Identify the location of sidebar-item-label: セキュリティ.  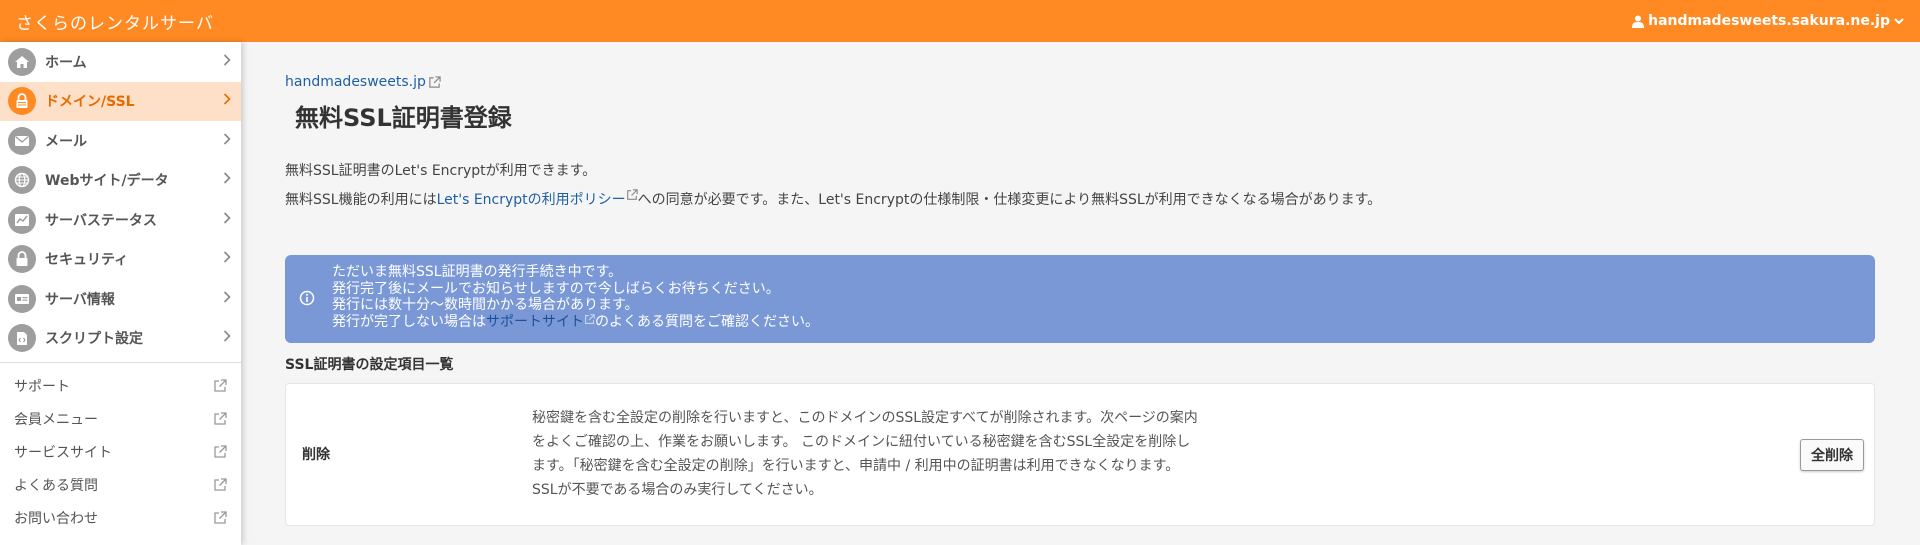
(87, 260).